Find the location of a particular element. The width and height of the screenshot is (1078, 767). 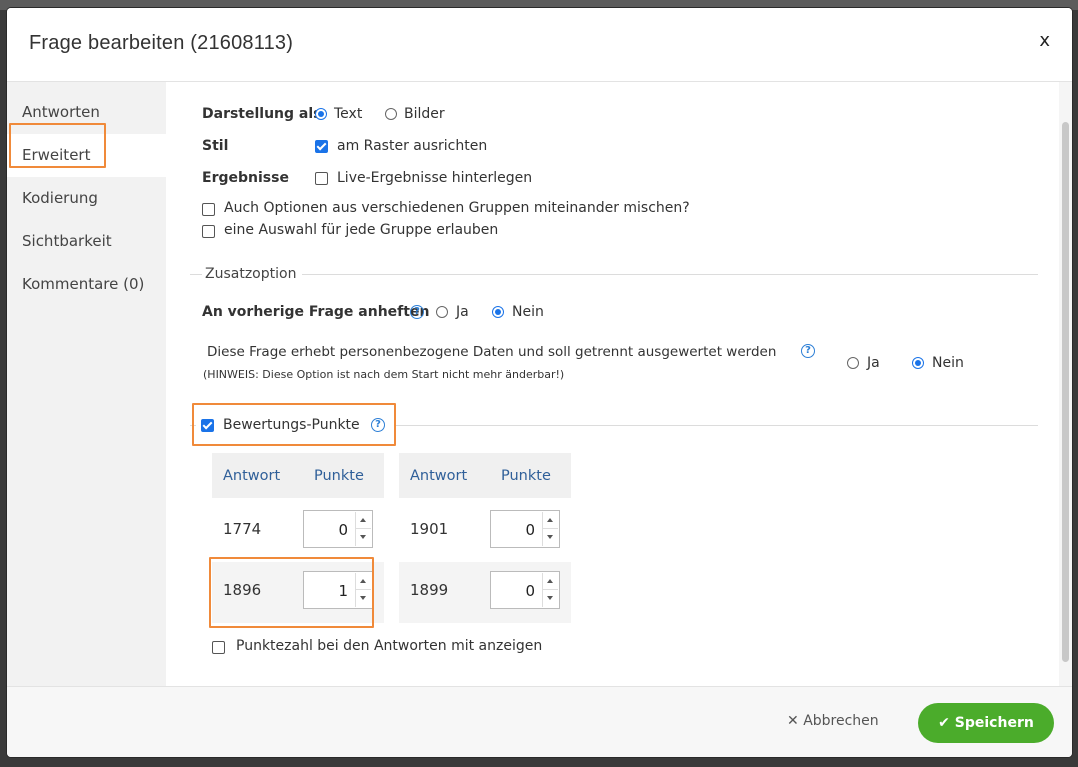

personal-ja-label: Ja is located at coordinates (873, 363).